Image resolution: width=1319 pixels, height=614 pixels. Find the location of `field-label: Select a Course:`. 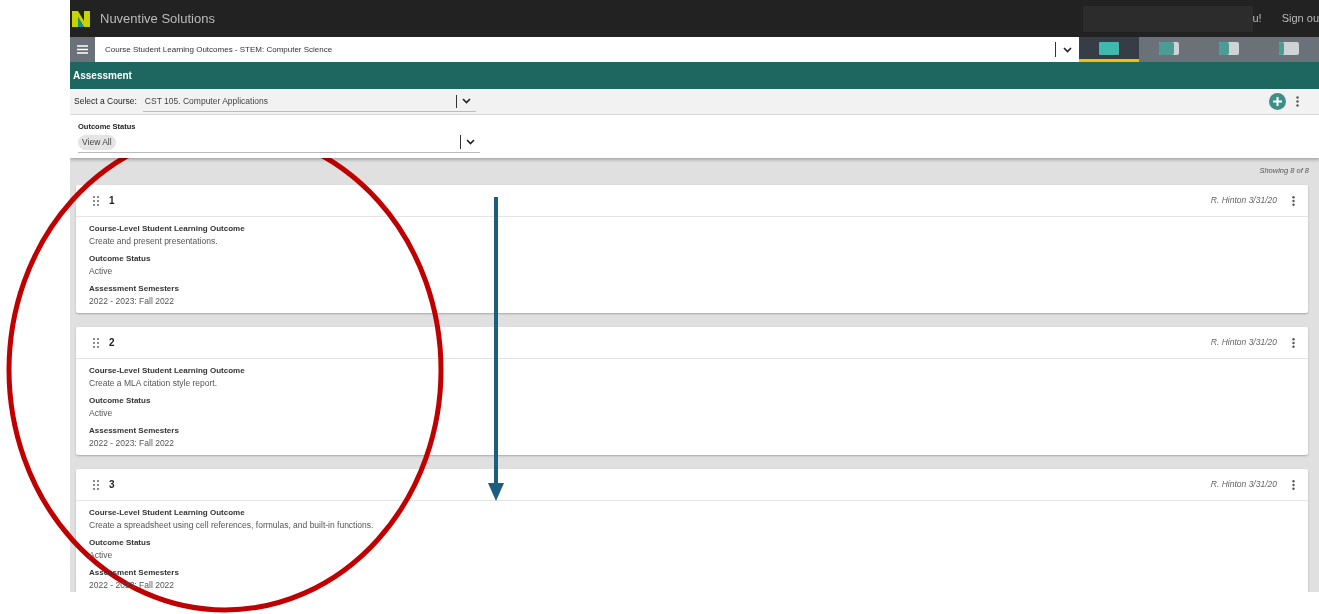

field-label: Select a Course: is located at coordinates (105, 101).